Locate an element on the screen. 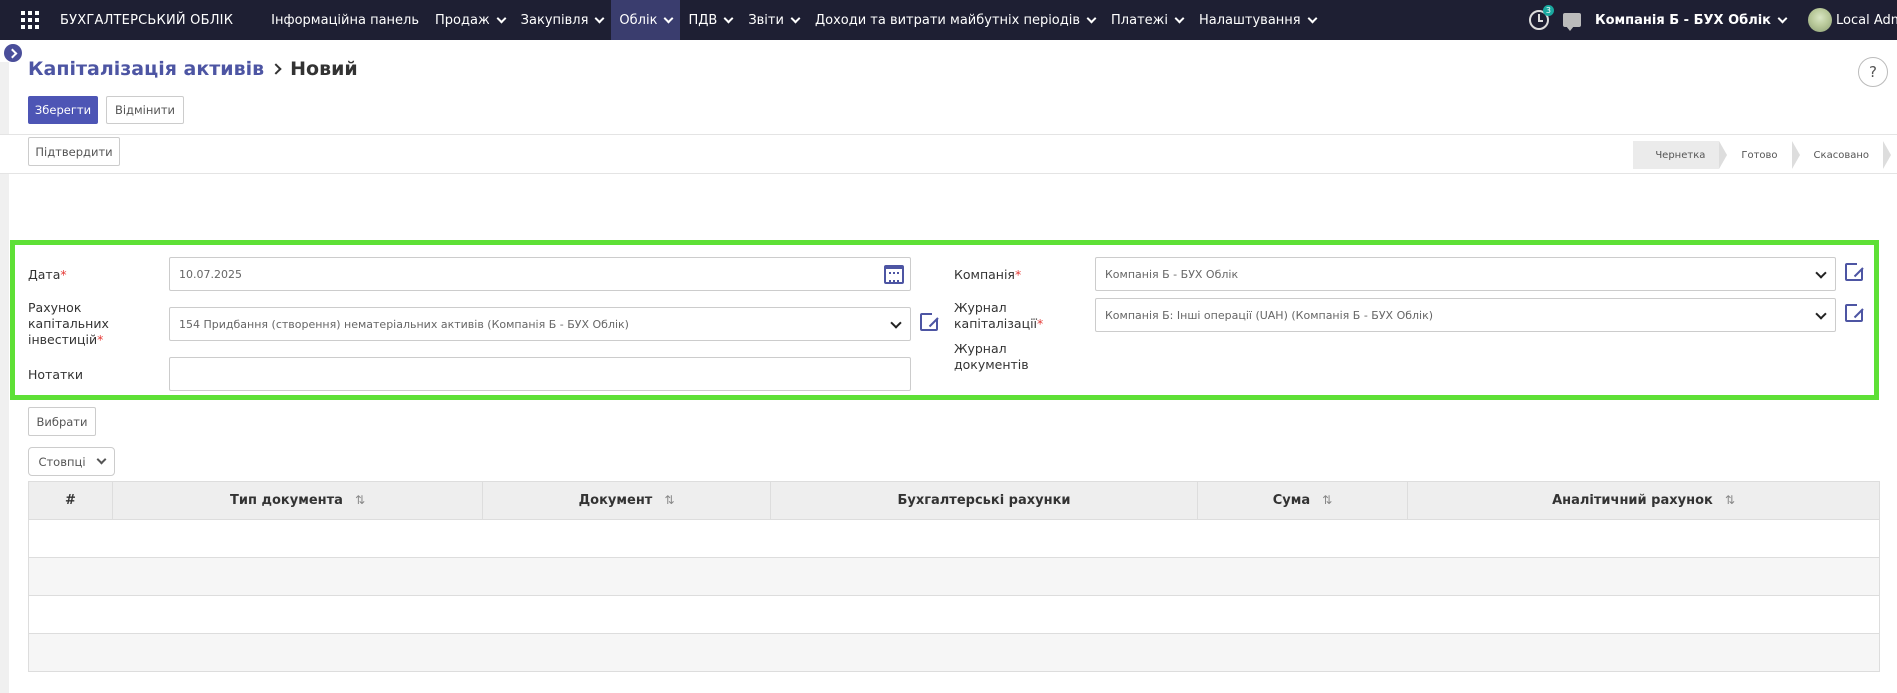 This screenshot has width=1897, height=693. page-title: Новий is located at coordinates (324, 69).